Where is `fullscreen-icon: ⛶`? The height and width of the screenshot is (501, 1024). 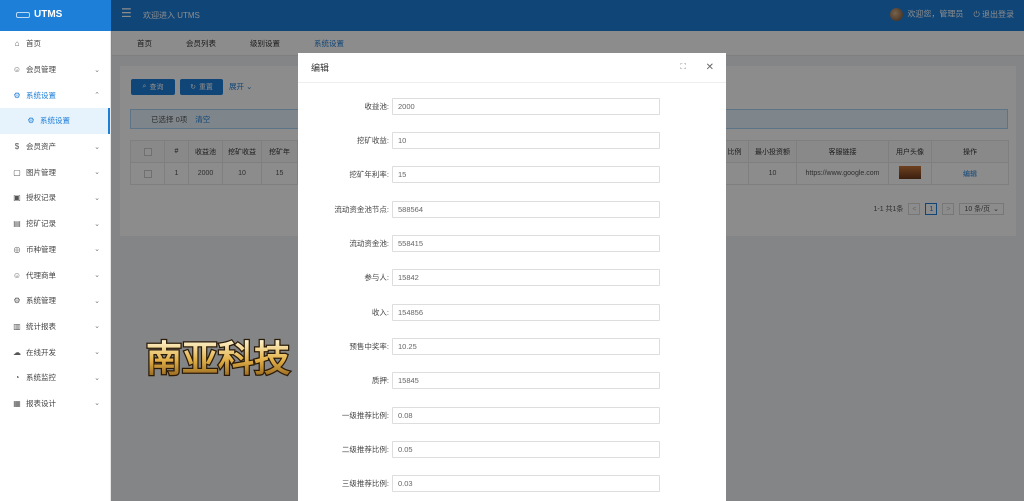
fullscreen-icon: ⛶ is located at coordinates (683, 67).